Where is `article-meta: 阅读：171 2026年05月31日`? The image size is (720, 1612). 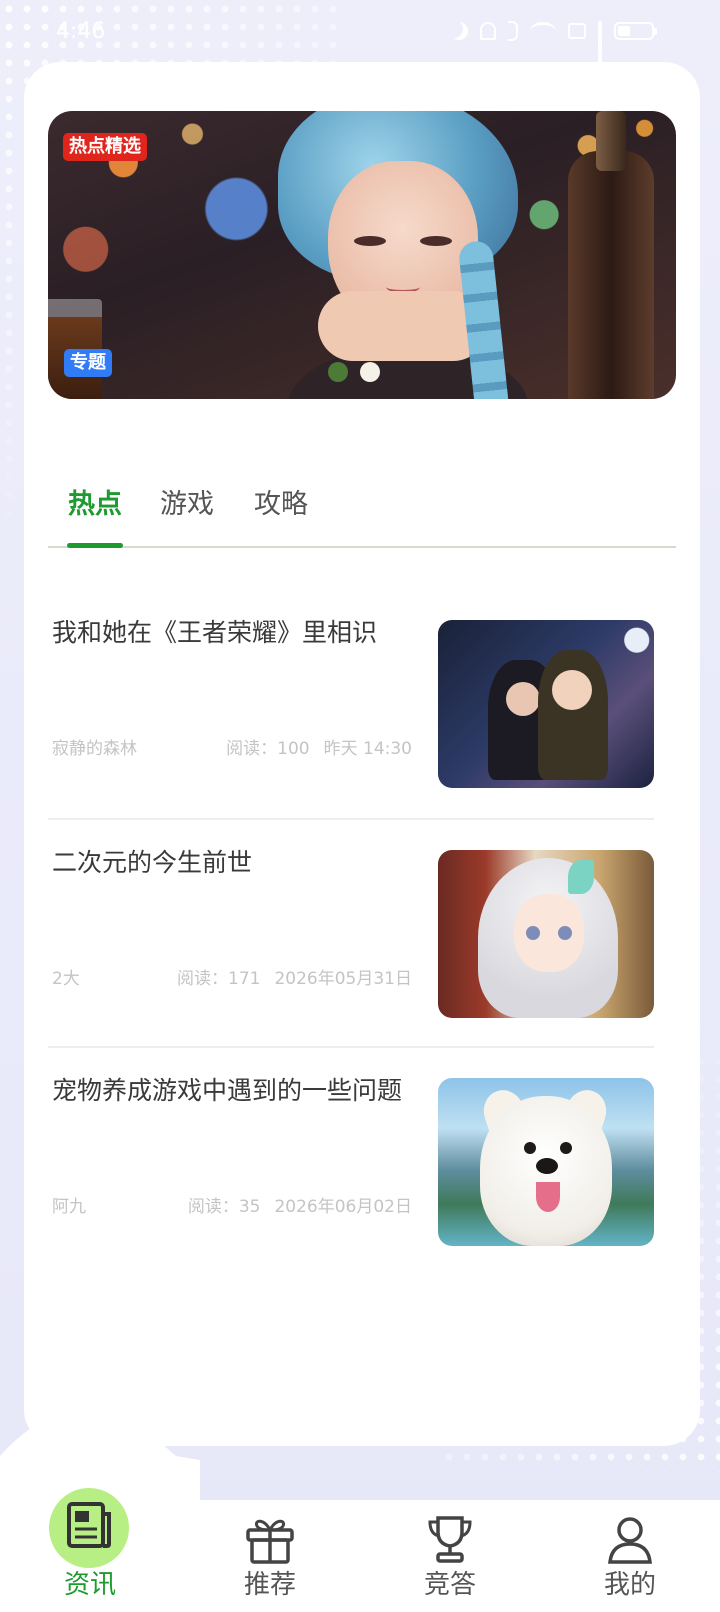
article-meta: 阅读：171 2026年05月31日 is located at coordinates (294, 976).